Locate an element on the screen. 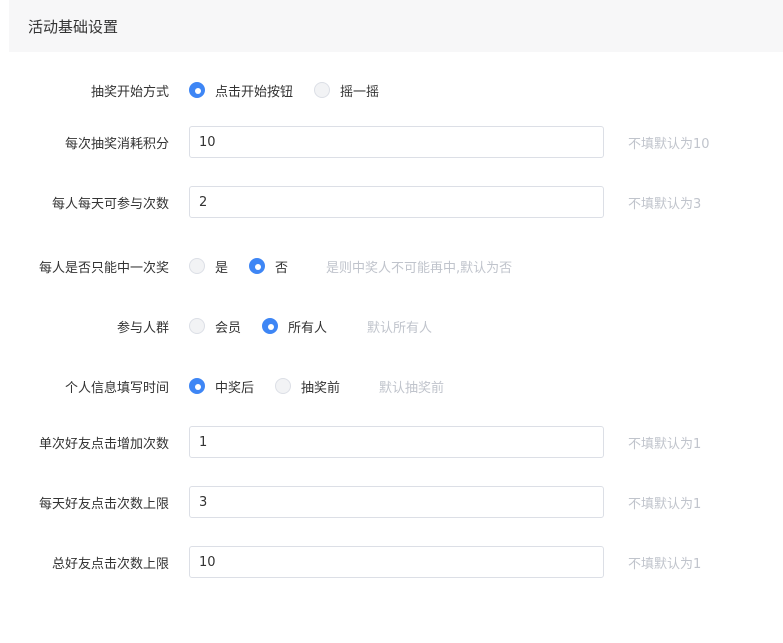 Image resolution: width=783 pixels, height=643 pixels. radio-label: 点击开始按钮 is located at coordinates (254, 92).